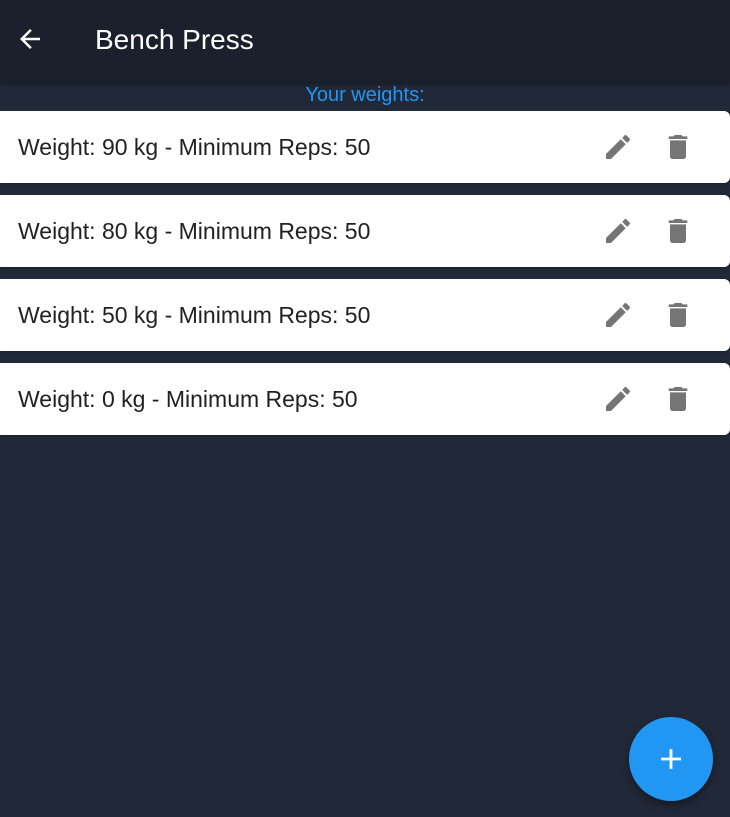  I want to click on weight-text: Weight: 90 kg - Minimum Reps: 50, so click(194, 147).